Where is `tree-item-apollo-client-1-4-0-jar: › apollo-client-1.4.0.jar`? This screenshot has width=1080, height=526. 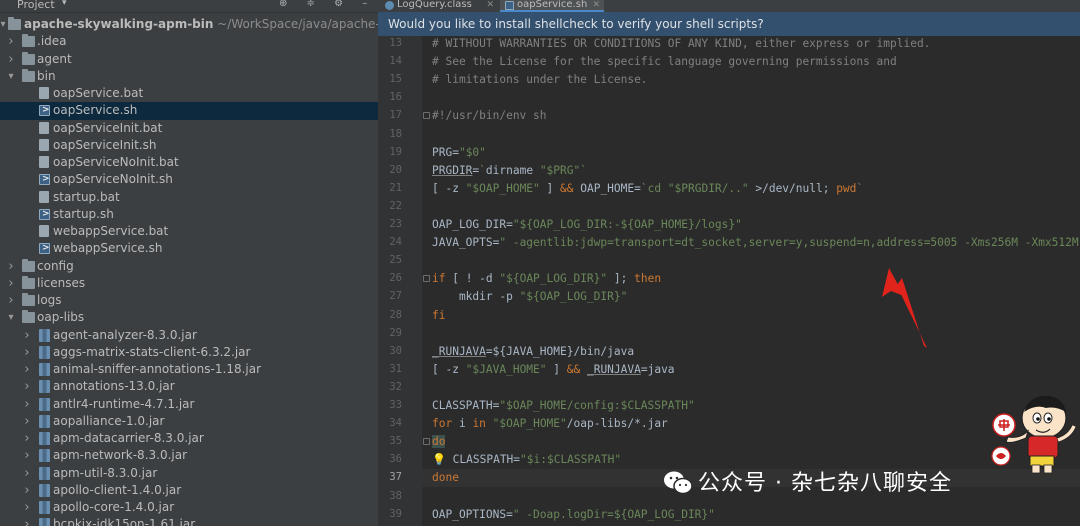 tree-item-apollo-client-1-4-0-jar: › apollo-client-1.4.0.jar is located at coordinates (189, 490).